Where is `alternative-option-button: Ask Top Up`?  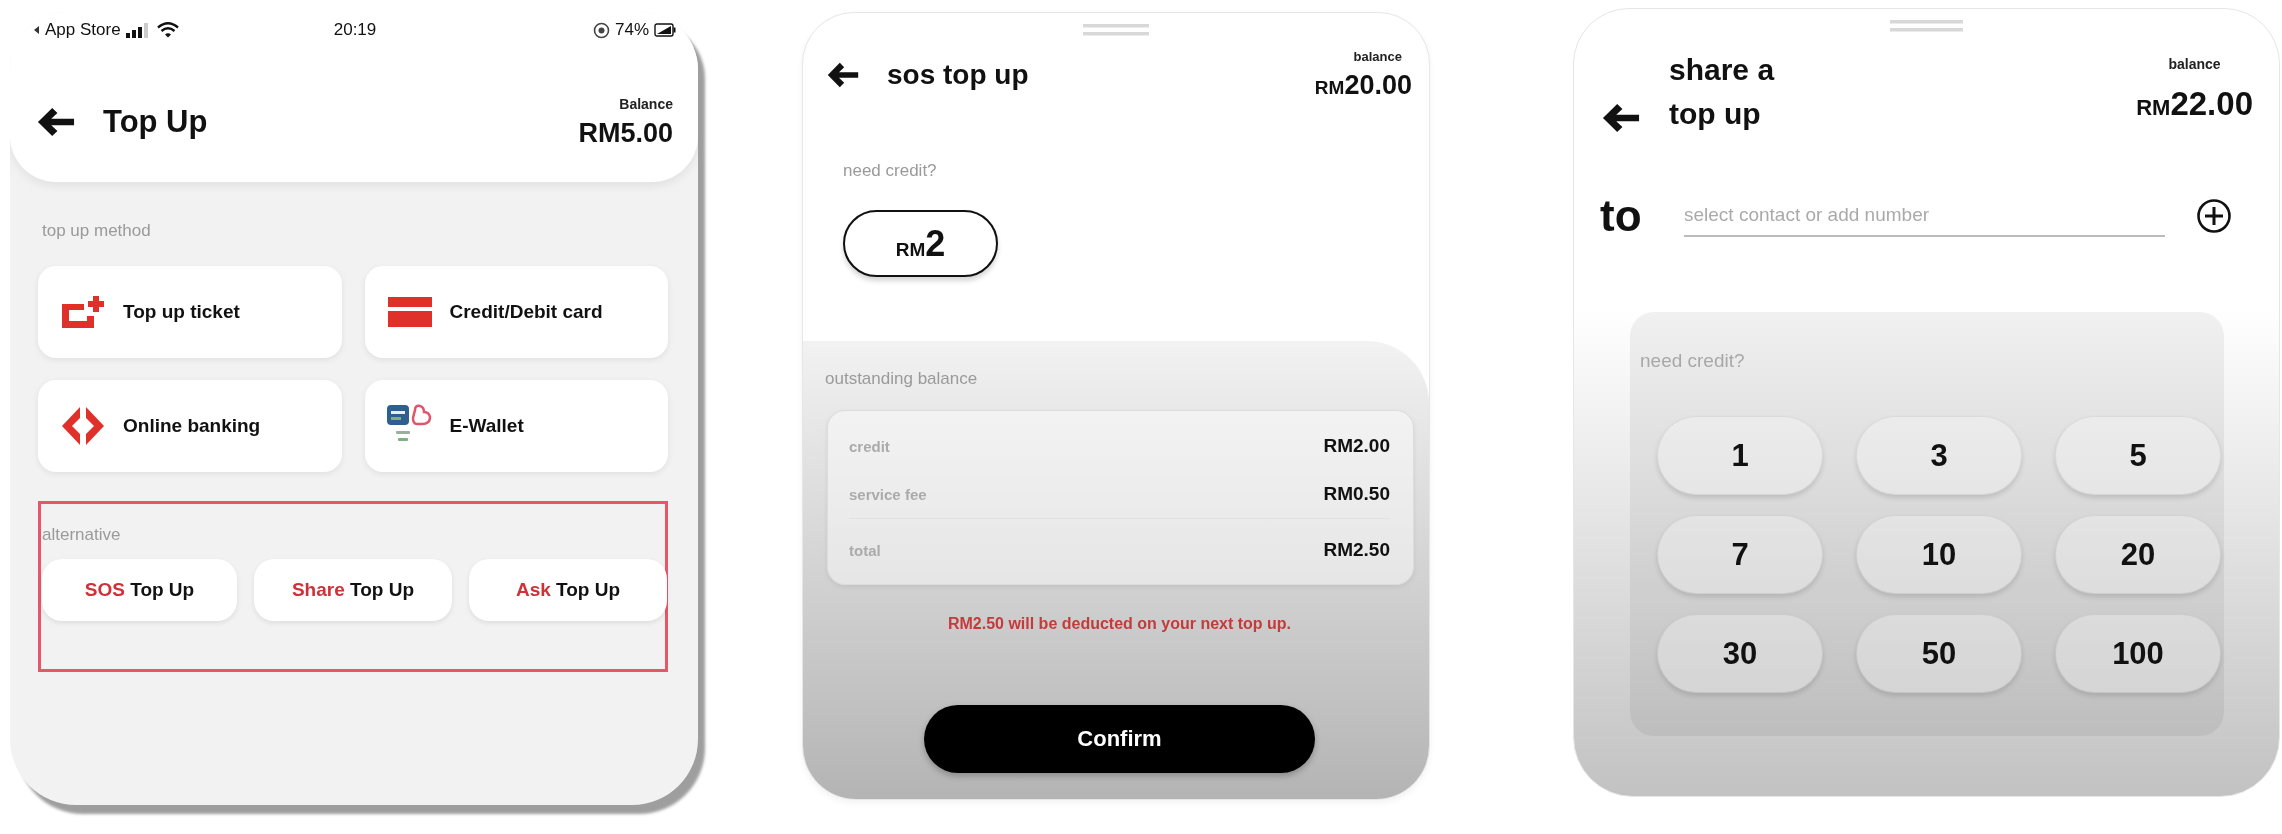
alternative-option-button: Ask Top Up is located at coordinates (568, 590).